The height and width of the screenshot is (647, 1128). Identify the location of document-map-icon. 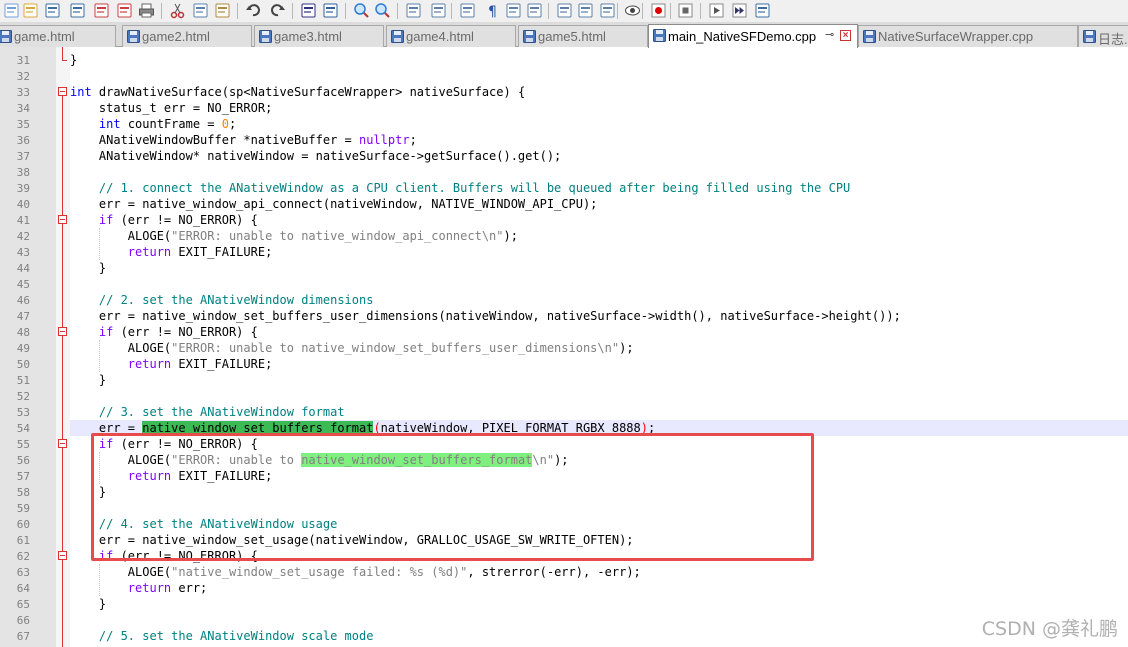
(607, 10).